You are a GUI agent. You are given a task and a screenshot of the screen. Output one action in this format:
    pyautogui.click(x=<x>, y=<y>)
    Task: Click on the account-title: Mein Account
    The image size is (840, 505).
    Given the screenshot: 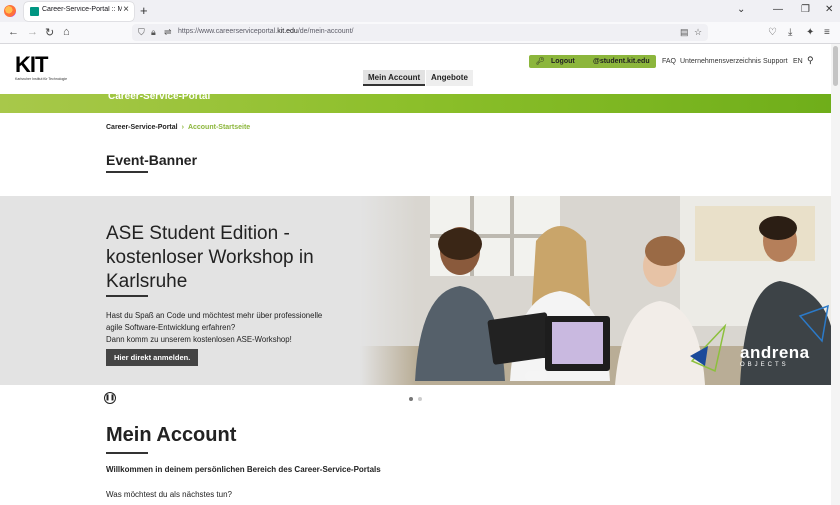 What is the action you would take?
    pyautogui.click(x=171, y=435)
    